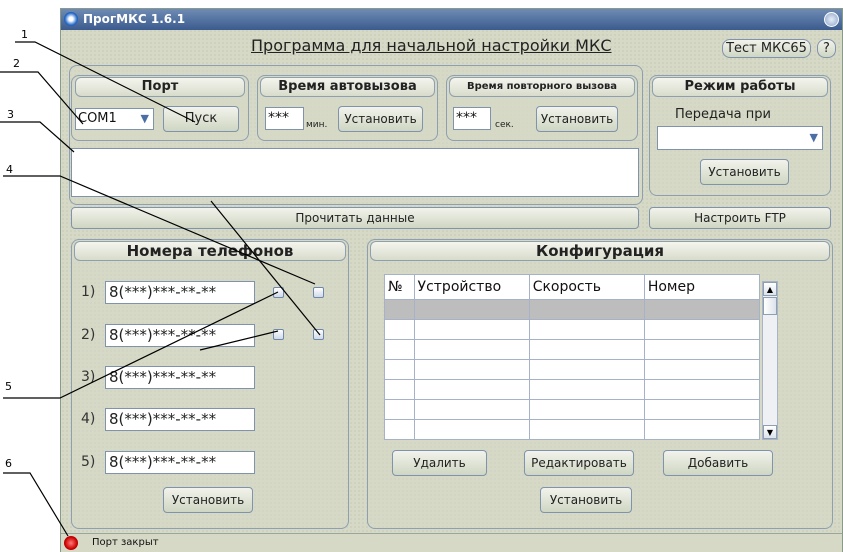 The width and height of the screenshot is (843, 552). I want to click on window-control-button, so click(831, 19).